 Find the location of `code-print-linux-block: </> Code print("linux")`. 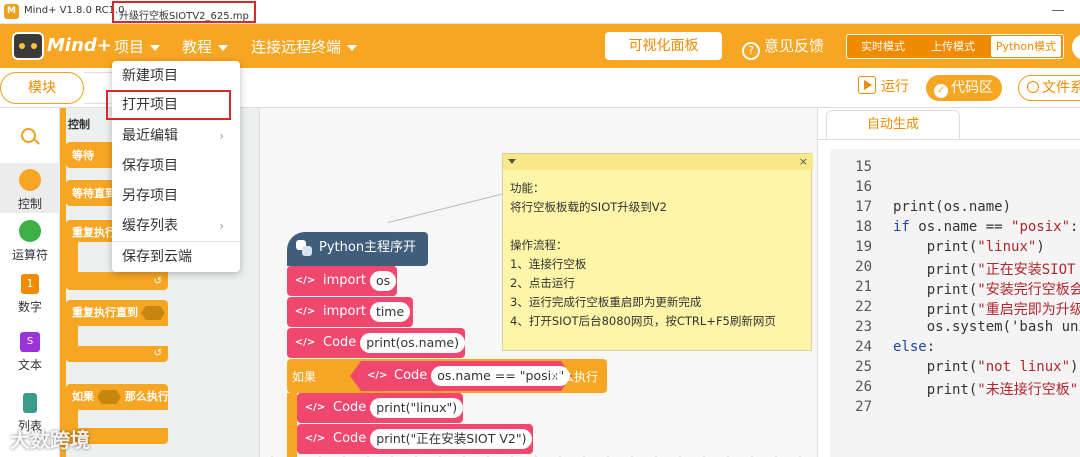

code-print-linux-block: </> Code print("linux") is located at coordinates (380, 408).